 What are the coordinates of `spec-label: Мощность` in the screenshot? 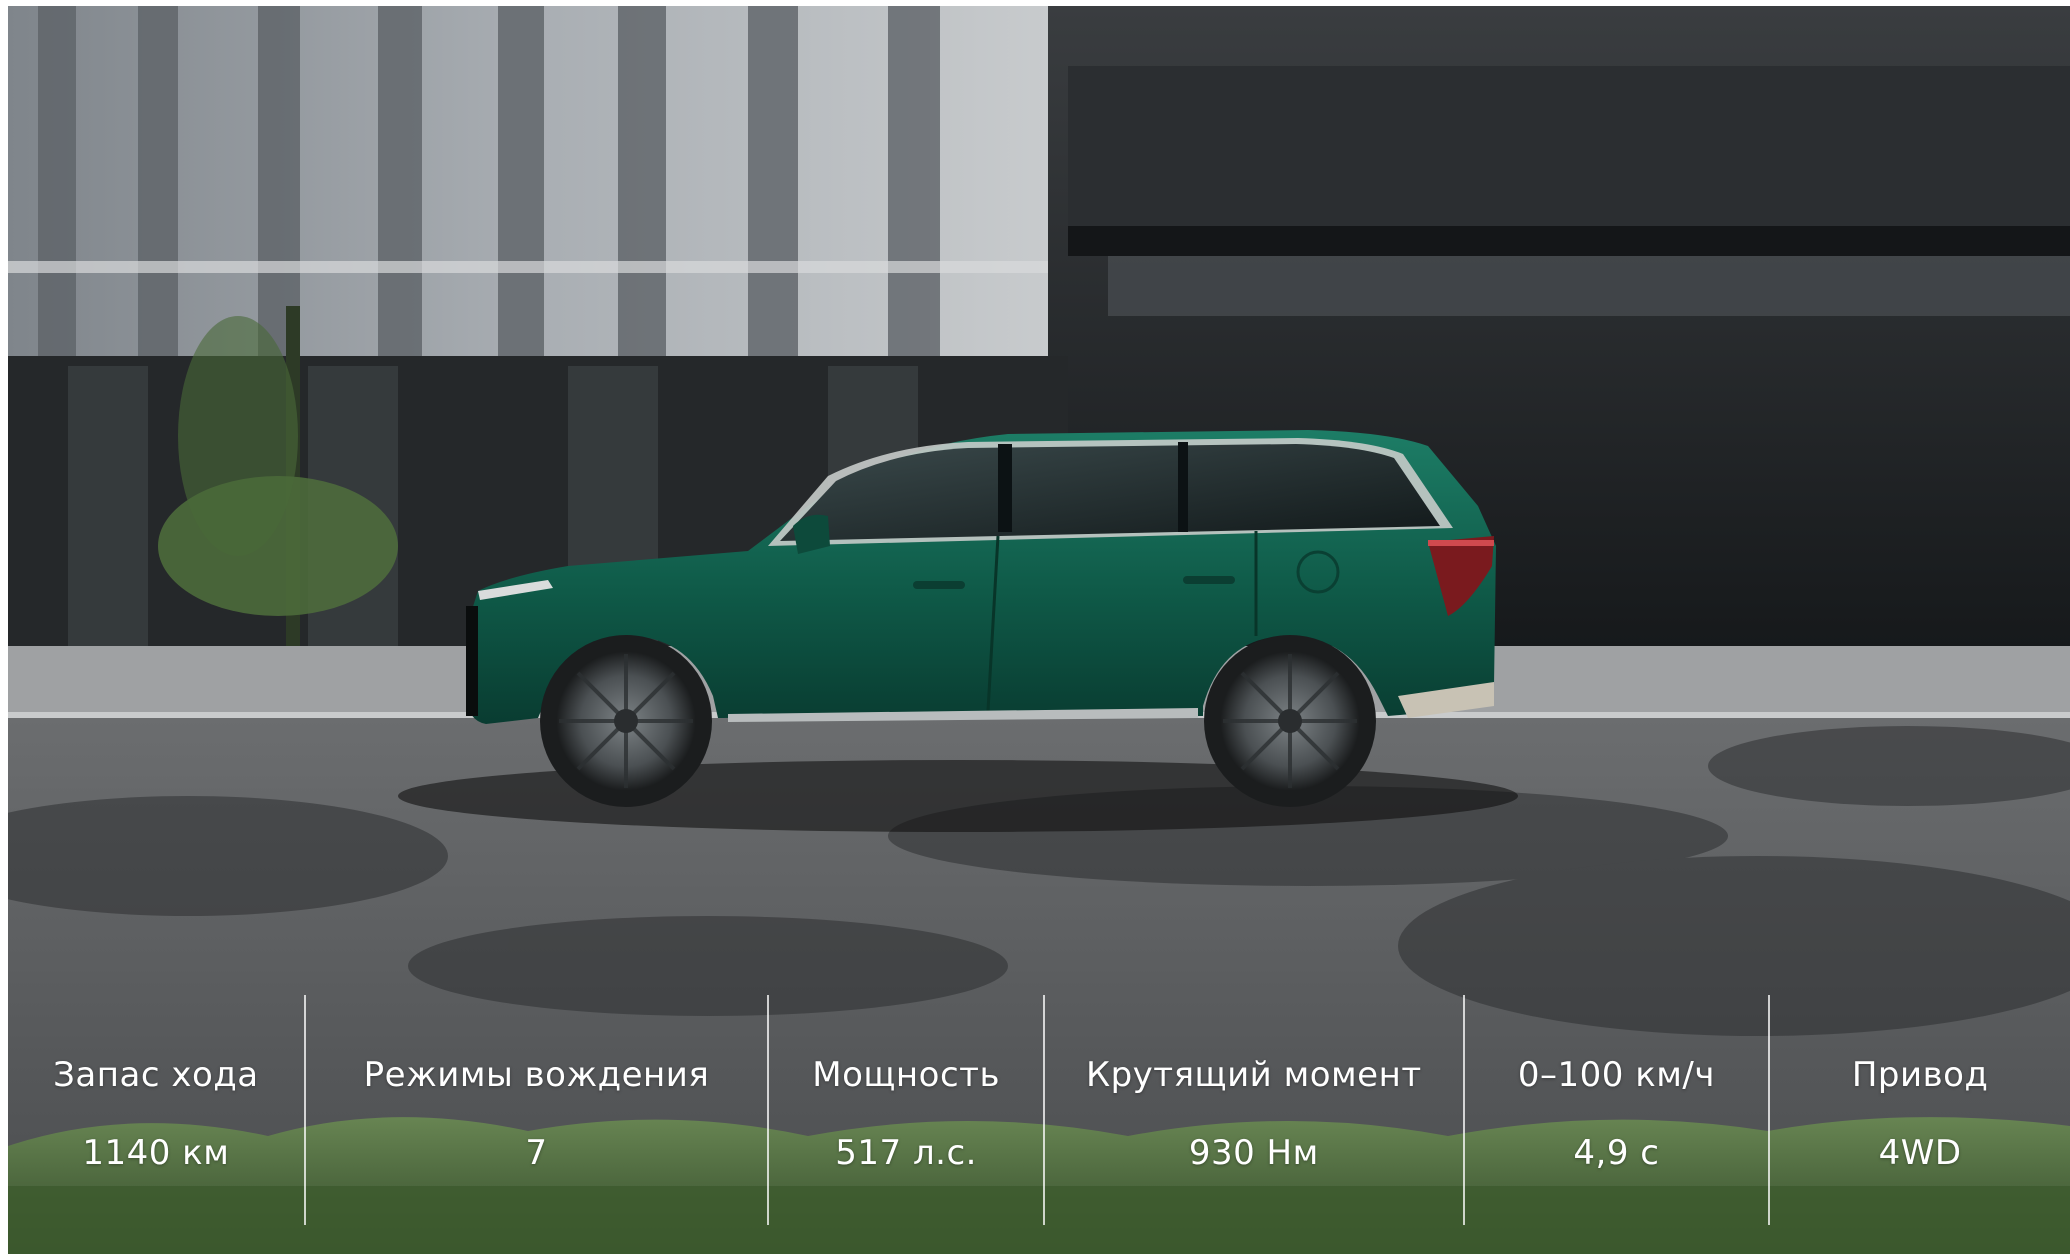 It's located at (906, 1075).